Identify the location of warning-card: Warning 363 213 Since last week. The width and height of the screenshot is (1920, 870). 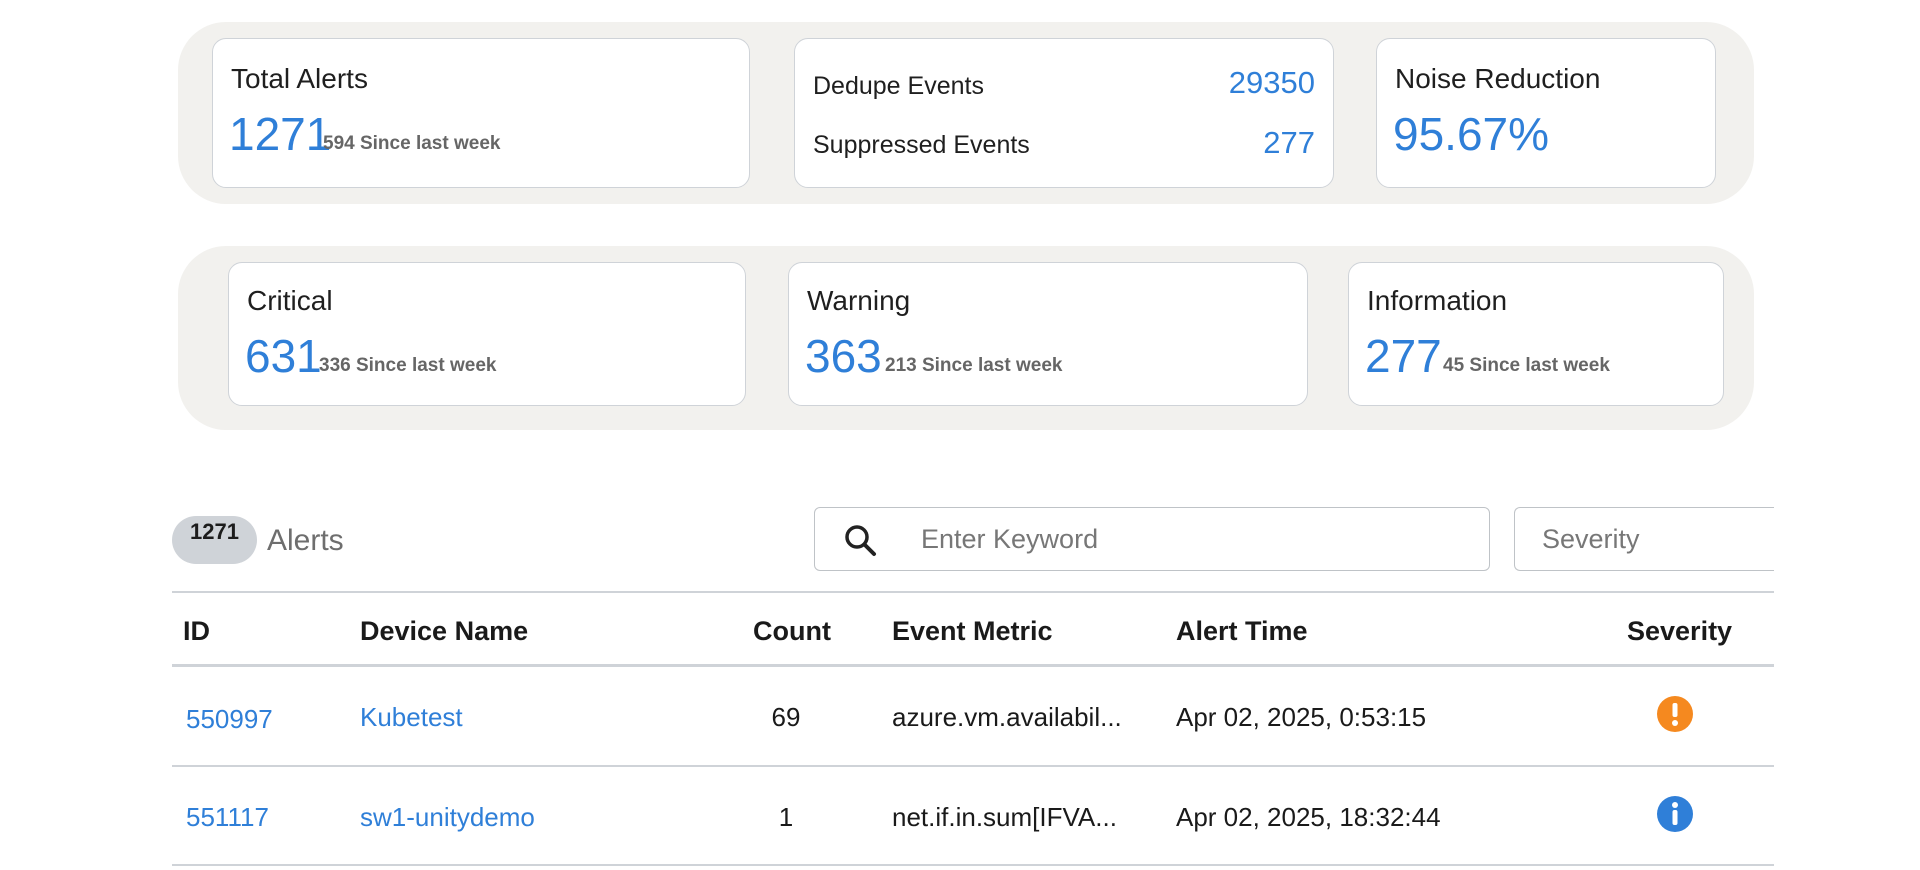
(1048, 334).